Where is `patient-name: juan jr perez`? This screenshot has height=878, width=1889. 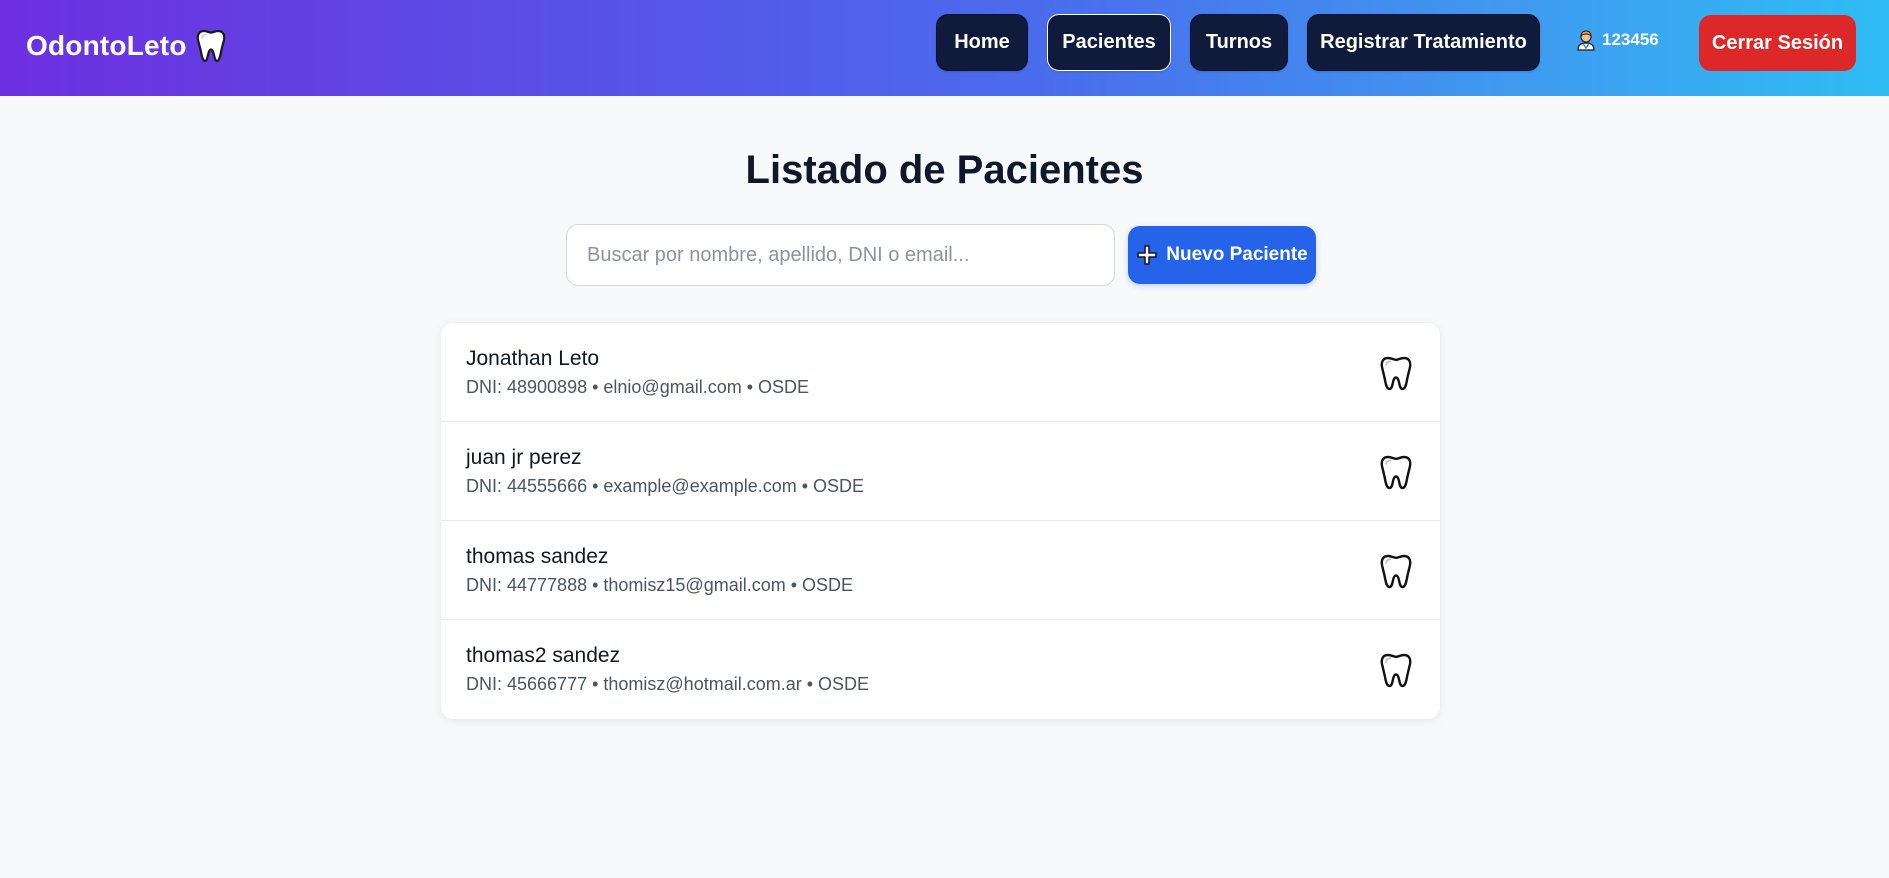 patient-name: juan jr perez is located at coordinates (524, 457).